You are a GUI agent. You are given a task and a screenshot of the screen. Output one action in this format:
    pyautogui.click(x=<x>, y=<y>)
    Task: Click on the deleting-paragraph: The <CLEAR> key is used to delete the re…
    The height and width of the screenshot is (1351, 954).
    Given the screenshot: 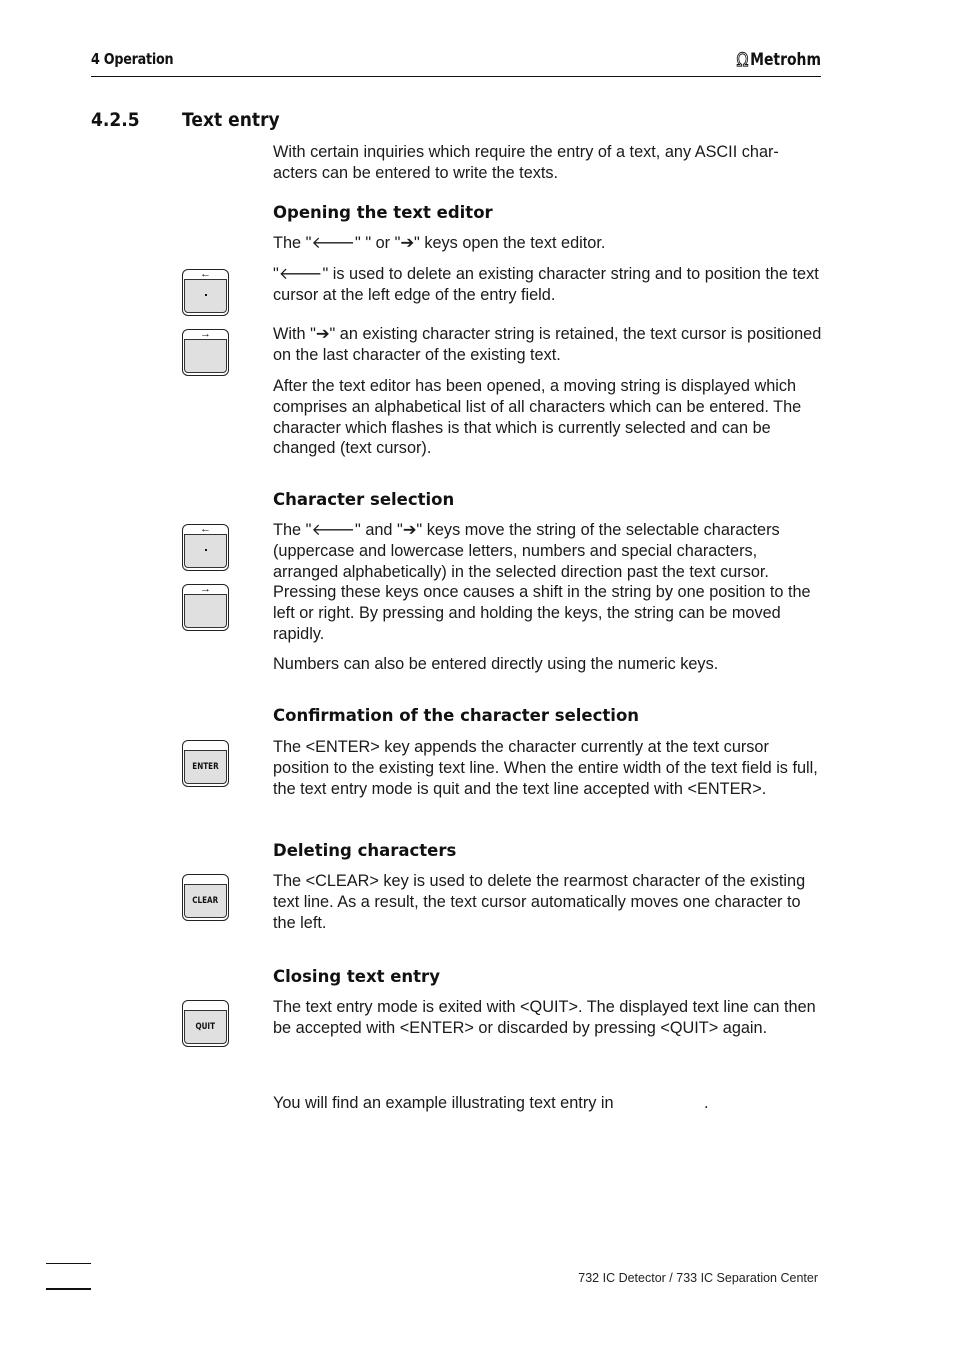 What is the action you would take?
    pyautogui.click(x=539, y=902)
    